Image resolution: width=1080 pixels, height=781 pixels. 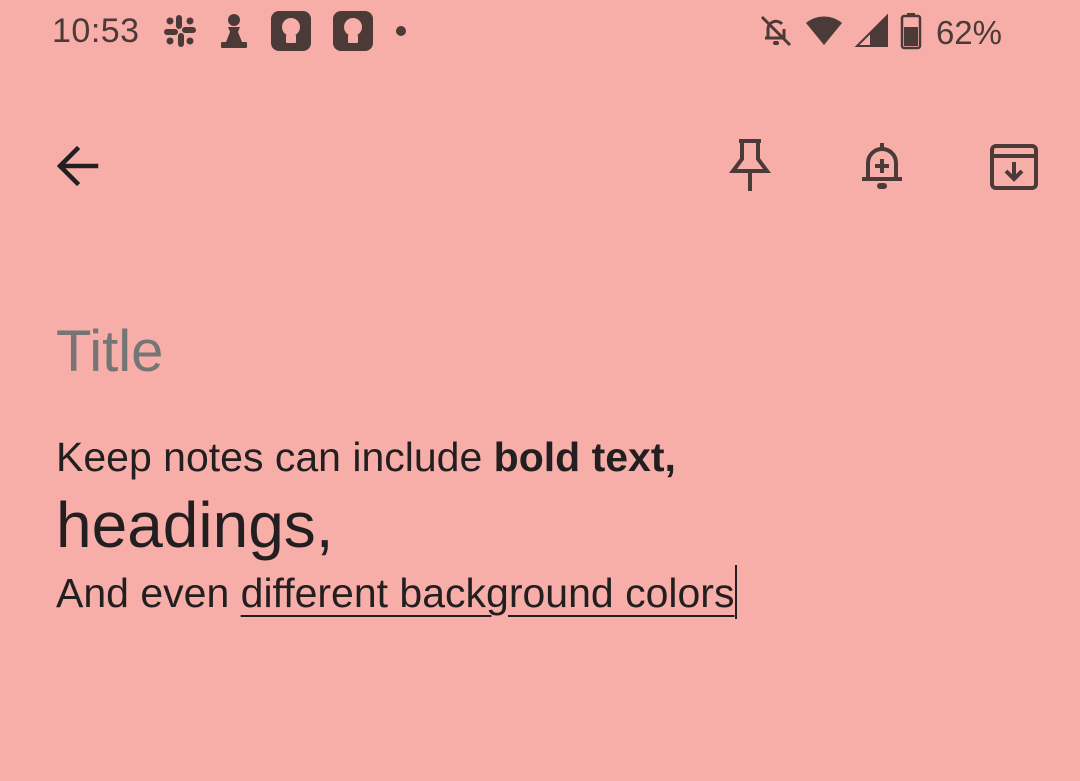 What do you see at coordinates (776, 33) in the screenshot?
I see `notifications-off-icon` at bounding box center [776, 33].